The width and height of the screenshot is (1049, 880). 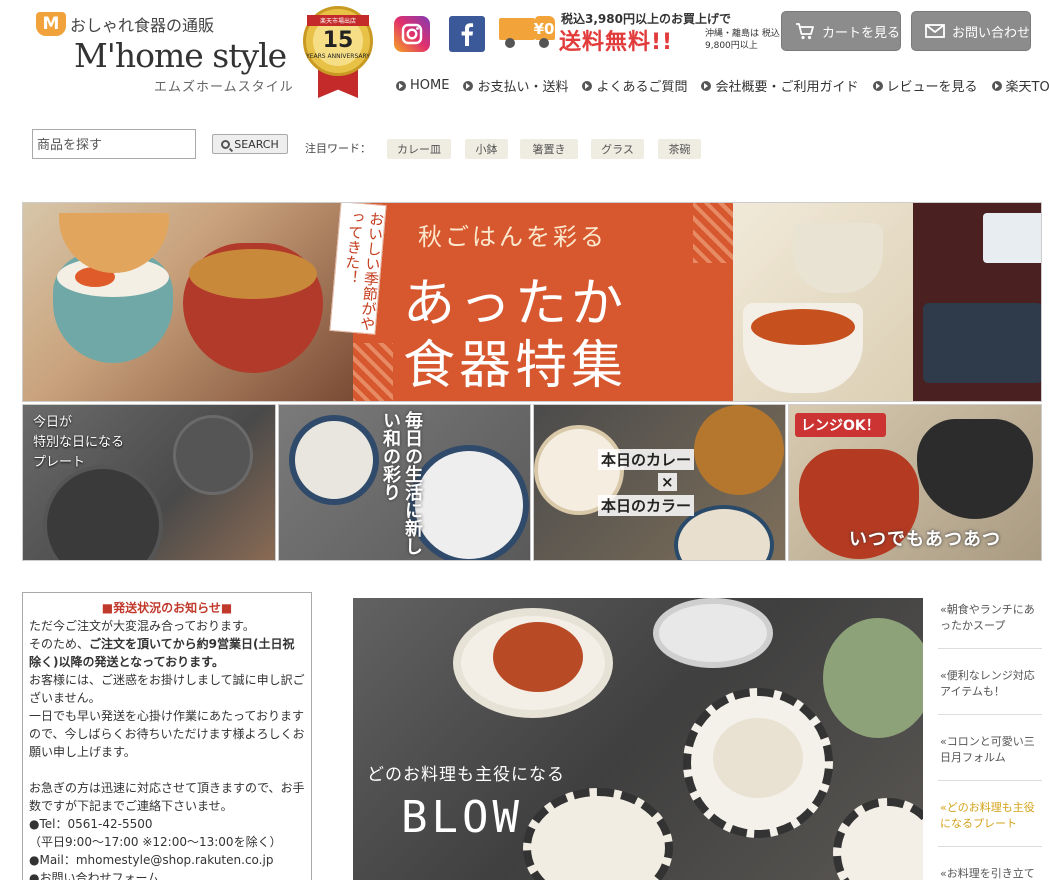 What do you see at coordinates (758, 758) in the screenshot?
I see `yogurt` at bounding box center [758, 758].